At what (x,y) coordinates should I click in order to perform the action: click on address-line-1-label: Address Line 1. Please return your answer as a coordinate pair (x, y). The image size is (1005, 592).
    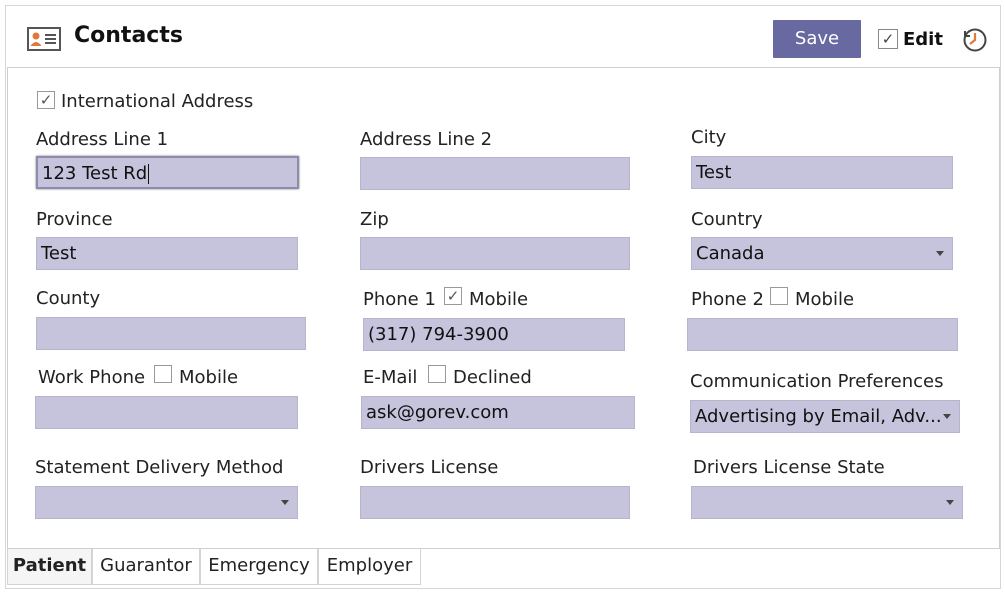
    Looking at the image, I should click on (102, 139).